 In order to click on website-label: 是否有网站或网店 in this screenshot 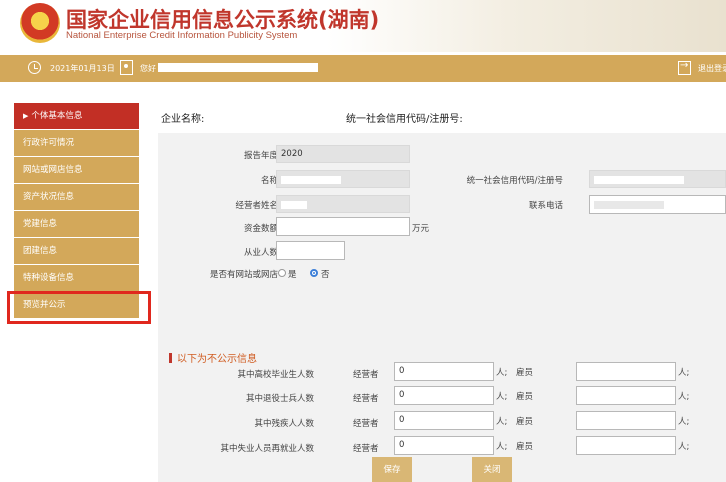, I will do `click(243, 275)`.